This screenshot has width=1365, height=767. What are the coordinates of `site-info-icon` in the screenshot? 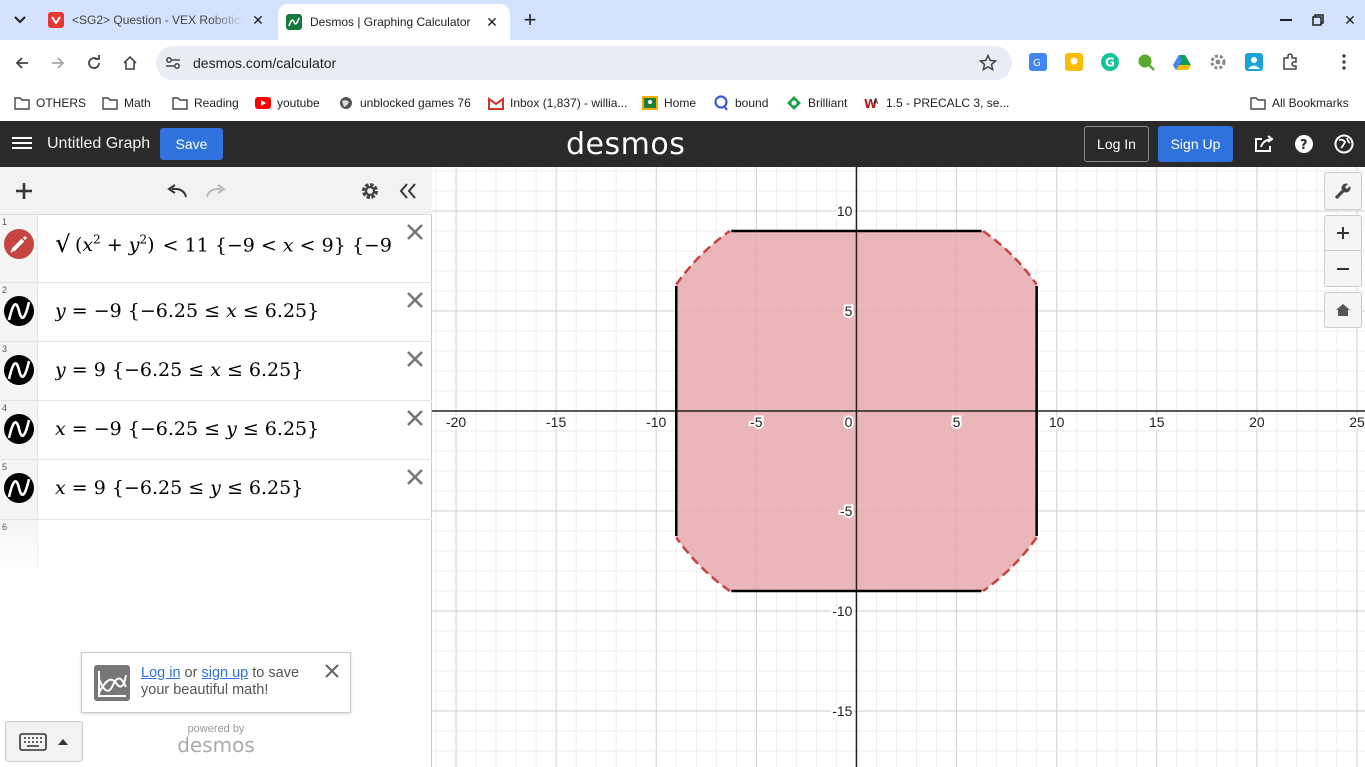 It's located at (173, 63).